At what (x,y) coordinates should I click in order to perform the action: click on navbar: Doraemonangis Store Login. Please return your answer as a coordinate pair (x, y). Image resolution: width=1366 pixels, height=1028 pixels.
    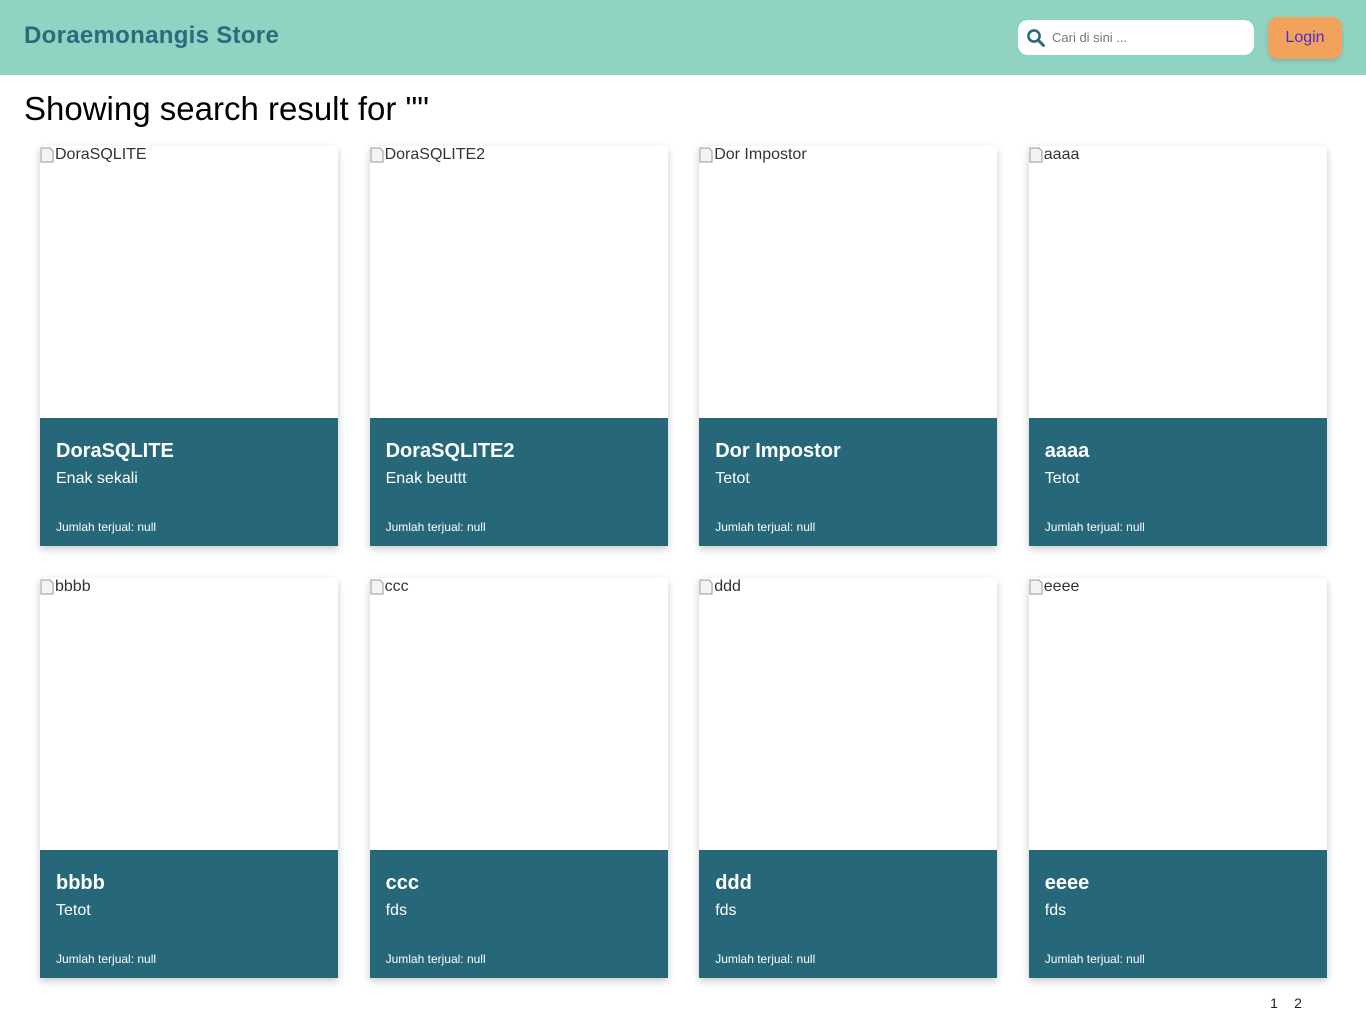
    Looking at the image, I should click on (683, 37).